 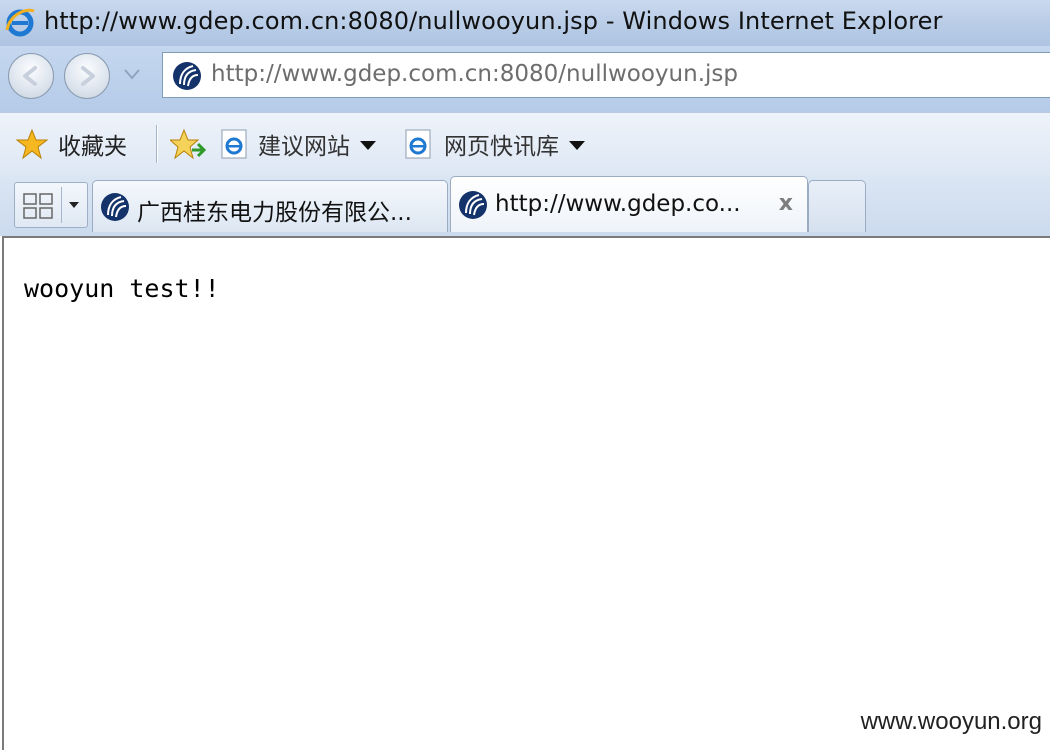 I want to click on favorites-bar: 收藏夹 建议网站 网页快讯库, so click(x=525, y=144).